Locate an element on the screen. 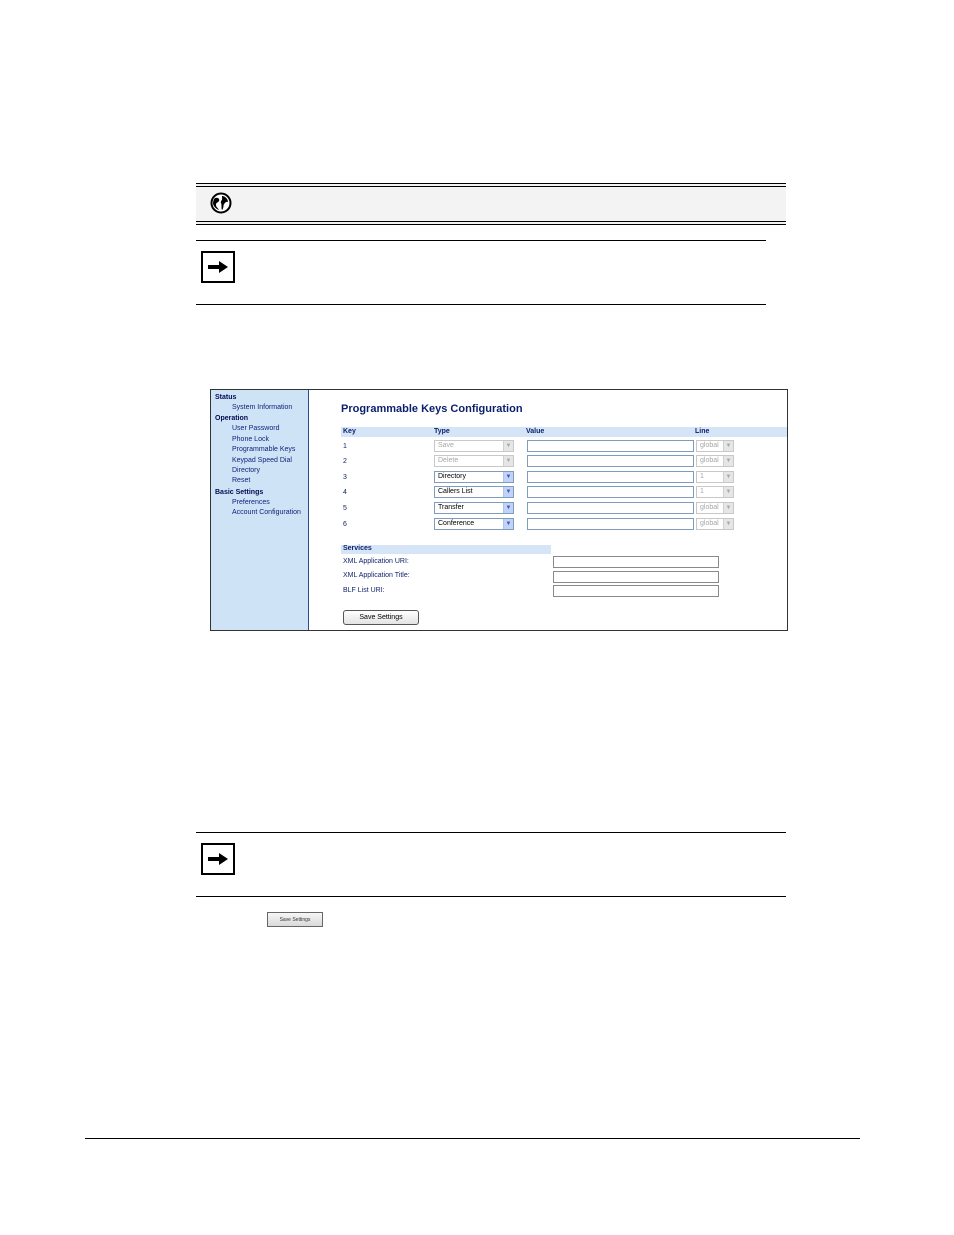  globe-icon is located at coordinates (221, 203).